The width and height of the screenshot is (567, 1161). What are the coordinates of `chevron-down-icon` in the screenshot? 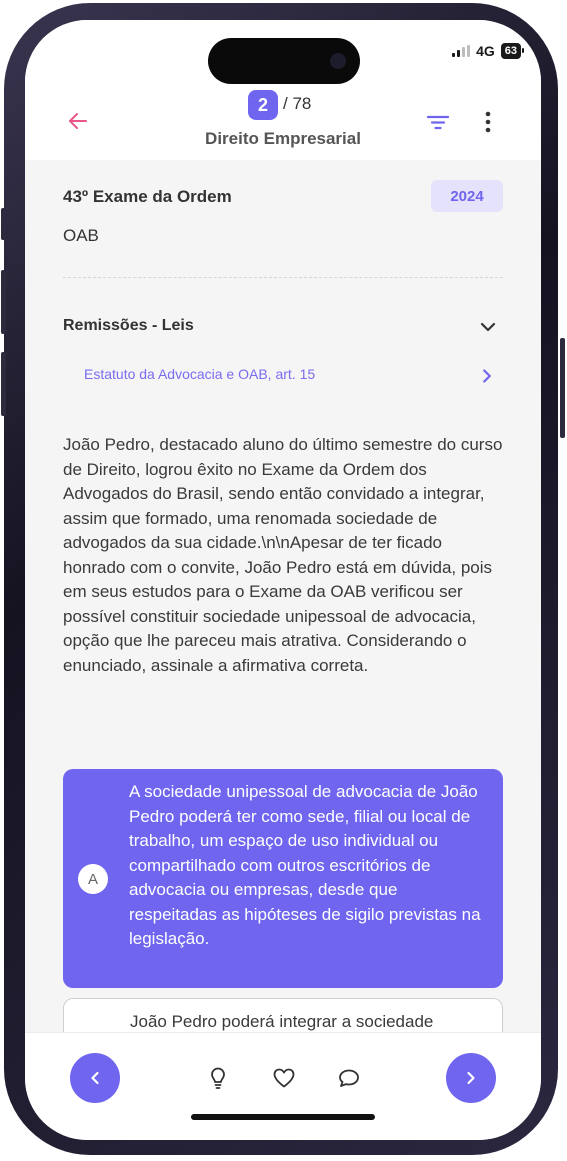 It's located at (488, 327).